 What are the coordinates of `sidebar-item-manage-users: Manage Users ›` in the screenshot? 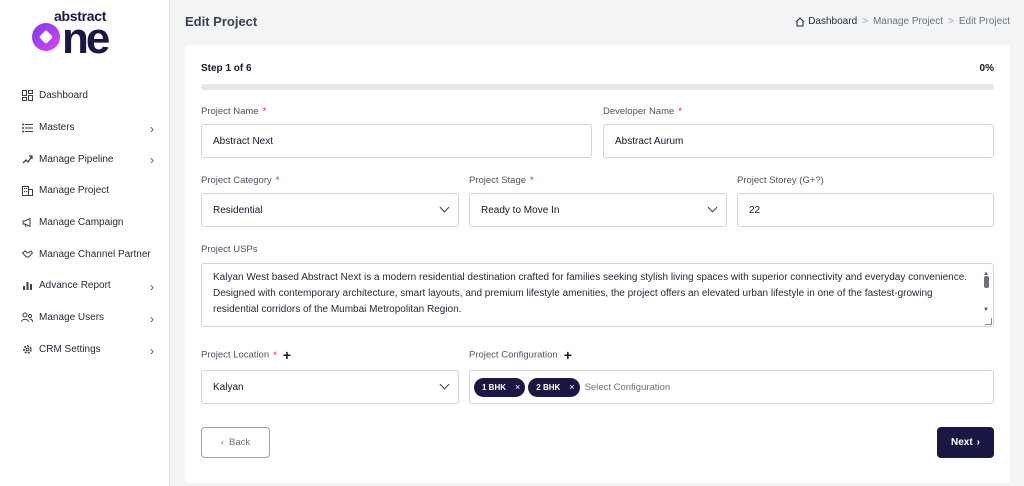 It's located at (85, 318).